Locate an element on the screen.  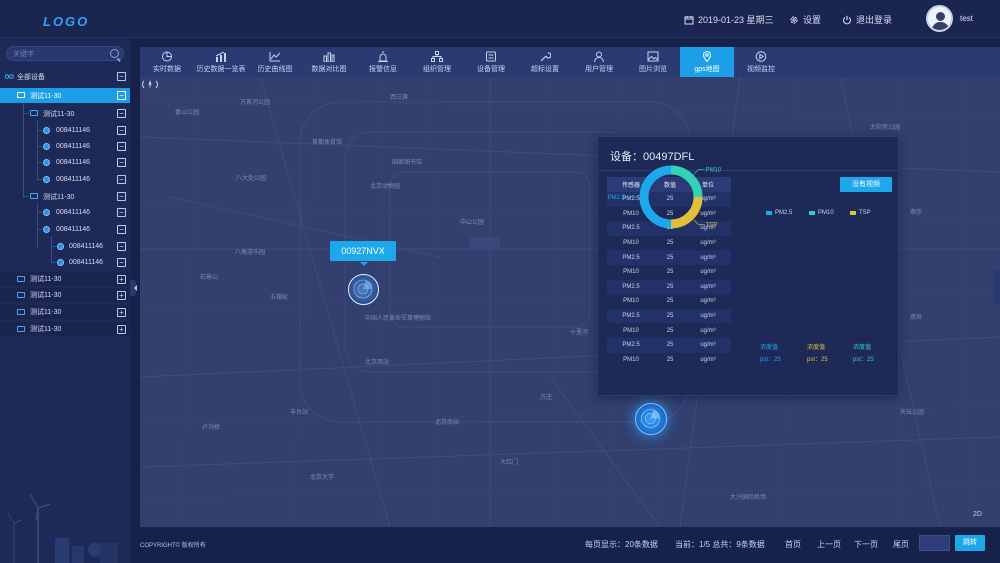
search-box is located at coordinates (65, 53).